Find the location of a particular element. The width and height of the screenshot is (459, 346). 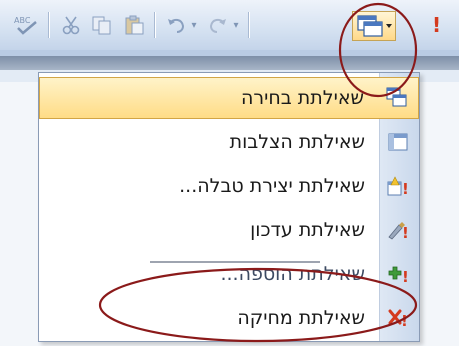

menu-item-crosstab-query: שאילתת הצלבות is located at coordinates (229, 142).